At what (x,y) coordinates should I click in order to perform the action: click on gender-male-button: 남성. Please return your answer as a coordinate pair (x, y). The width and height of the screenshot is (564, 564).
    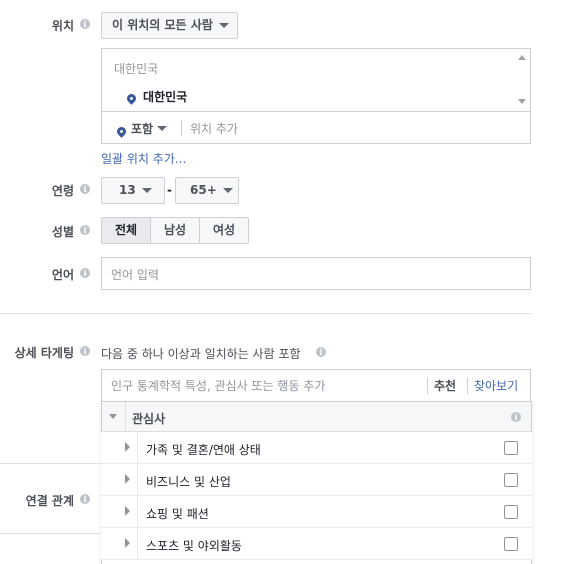
    Looking at the image, I should click on (175, 230).